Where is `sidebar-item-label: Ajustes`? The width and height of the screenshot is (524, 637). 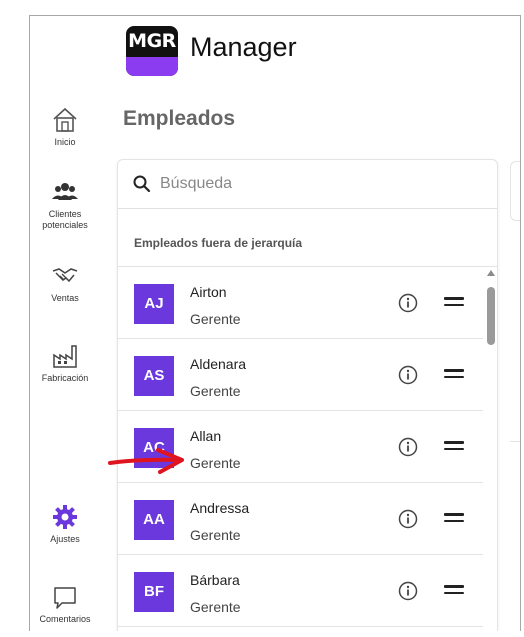
sidebar-item-label: Ajustes is located at coordinates (65, 539).